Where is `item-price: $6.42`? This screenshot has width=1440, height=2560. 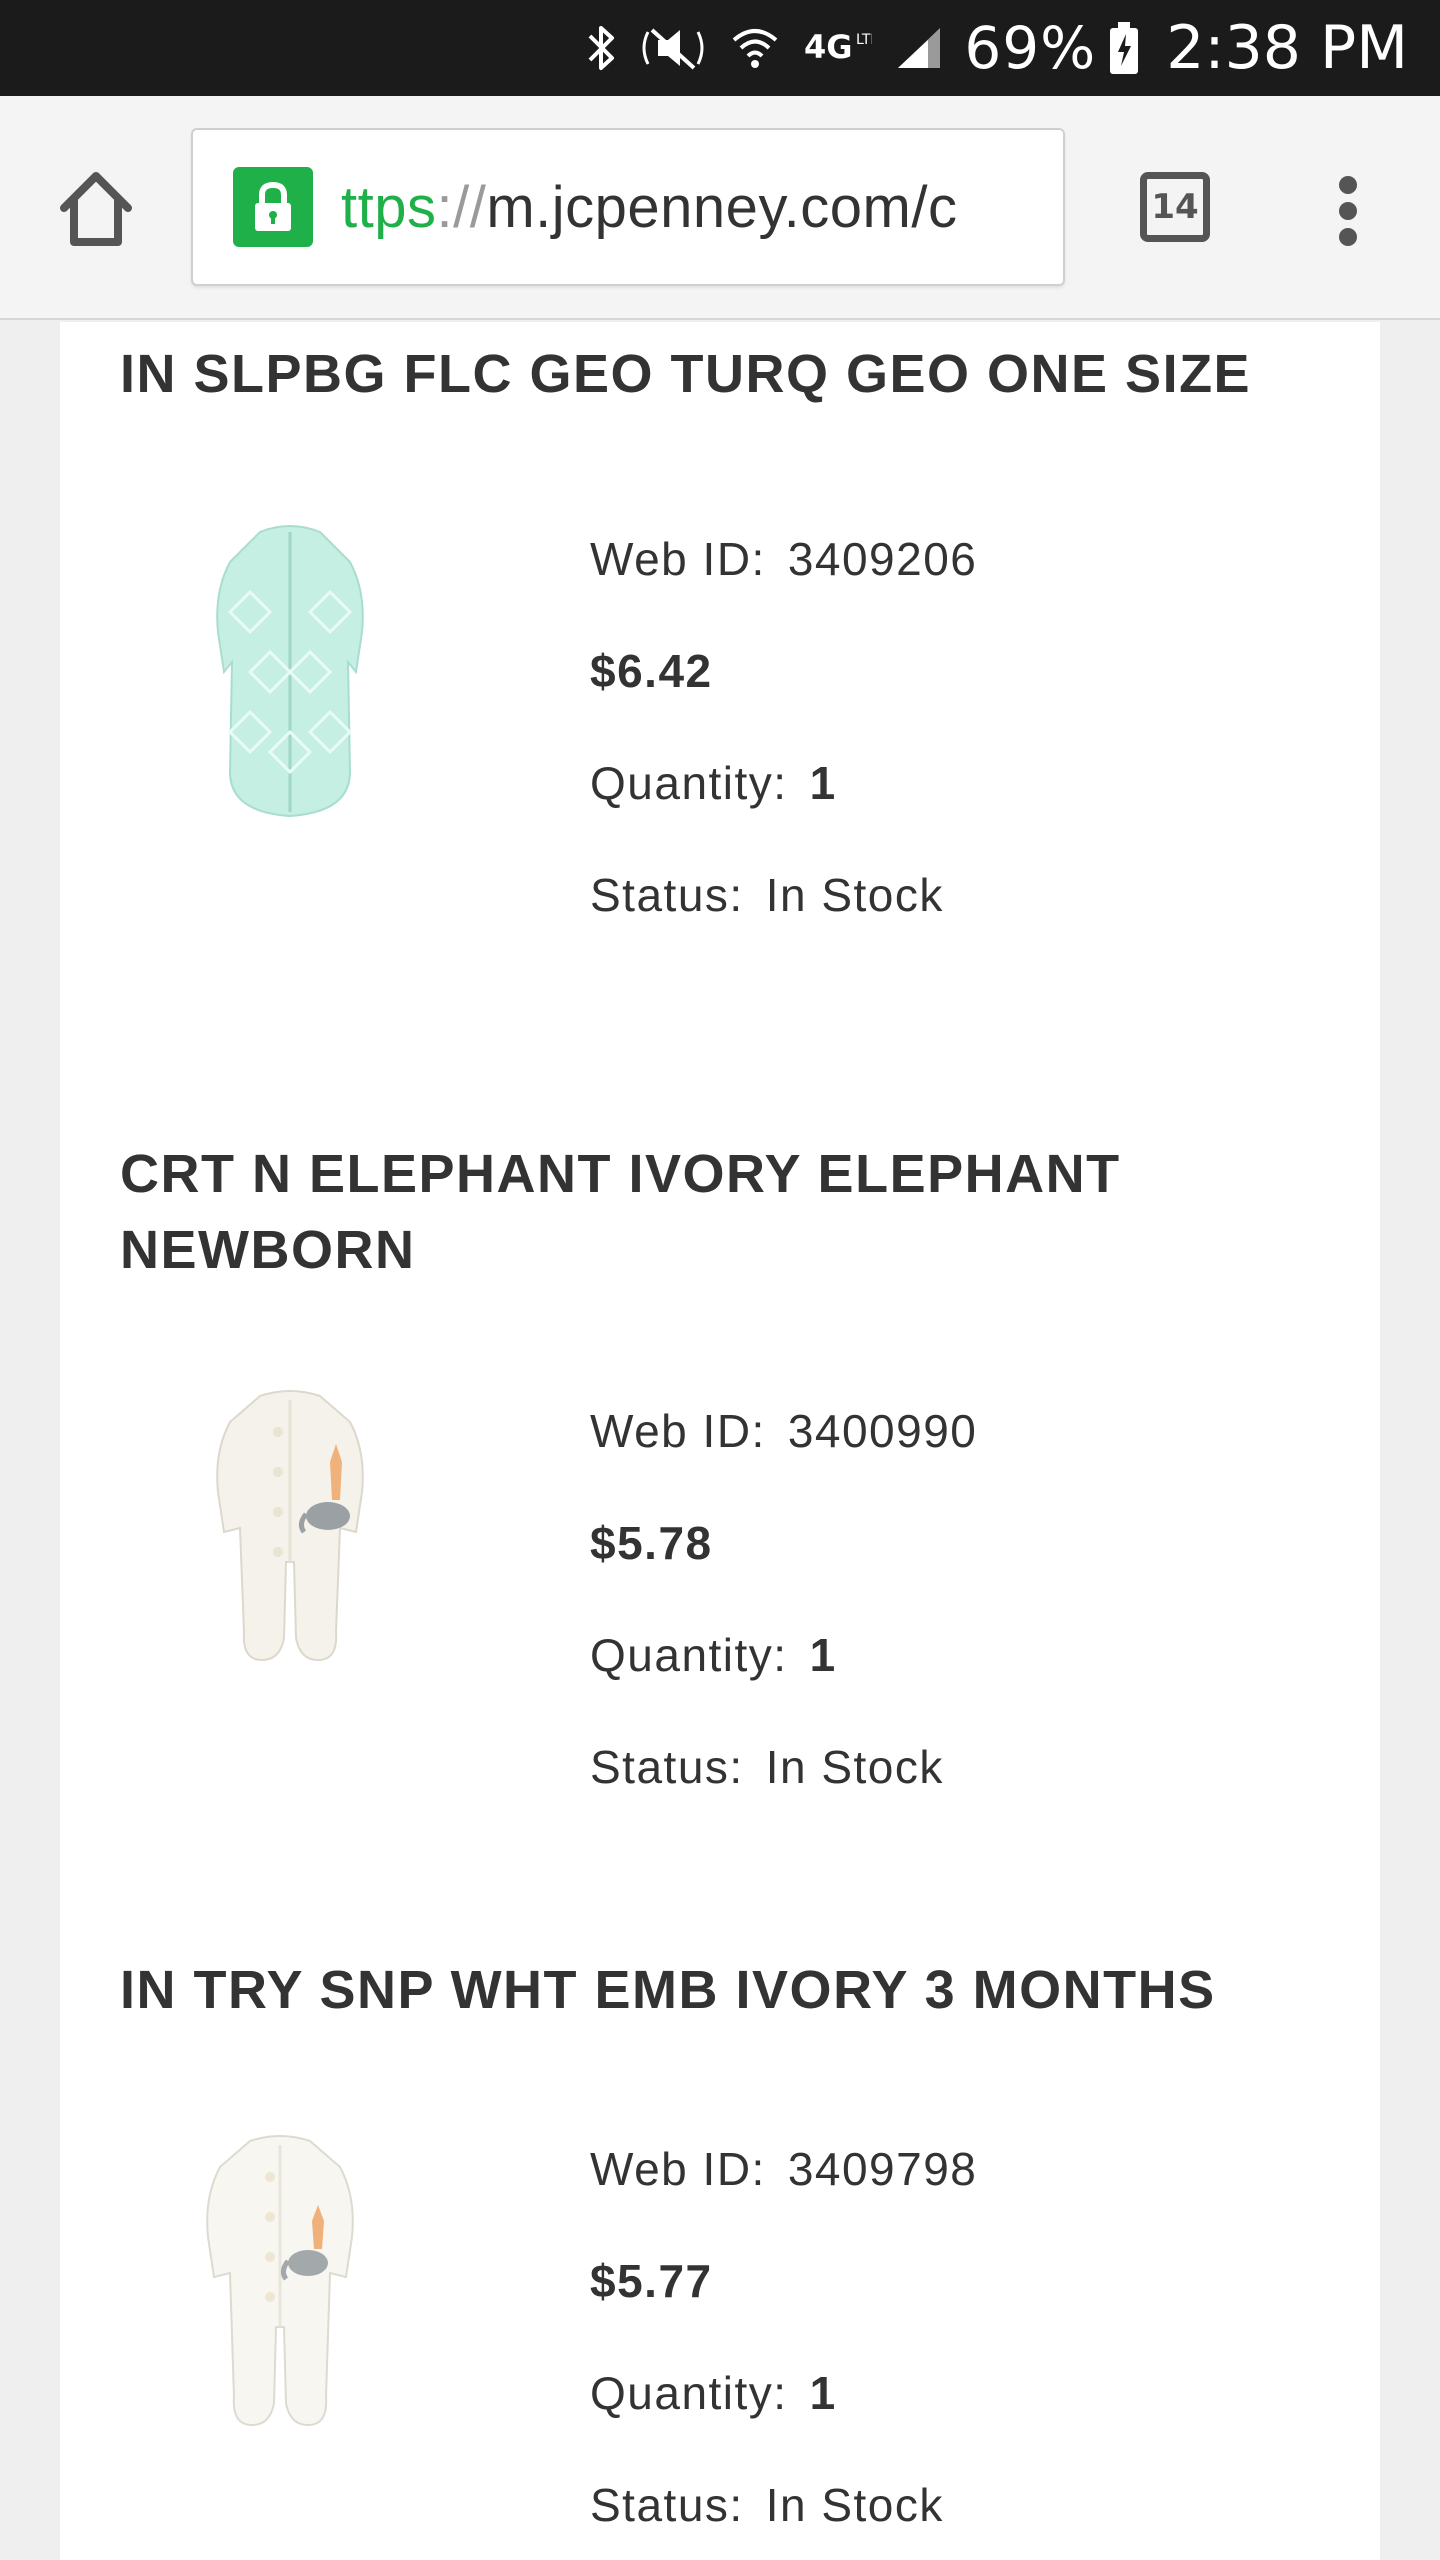
item-price: $6.42 is located at coordinates (651, 671).